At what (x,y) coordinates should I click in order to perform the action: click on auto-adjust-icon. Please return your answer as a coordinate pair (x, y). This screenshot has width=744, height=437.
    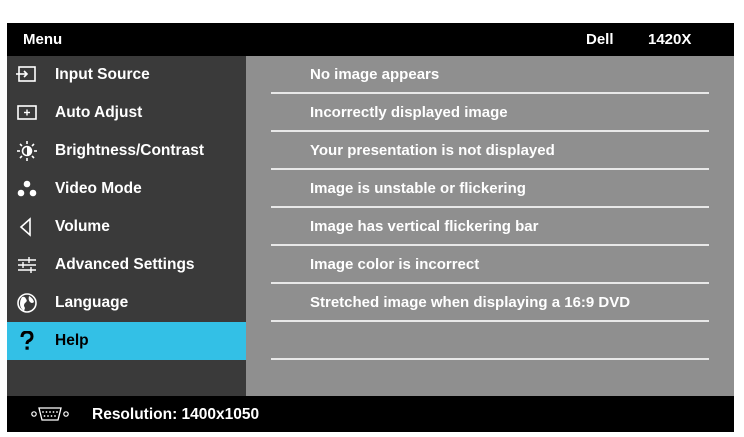
    Looking at the image, I should click on (27, 113).